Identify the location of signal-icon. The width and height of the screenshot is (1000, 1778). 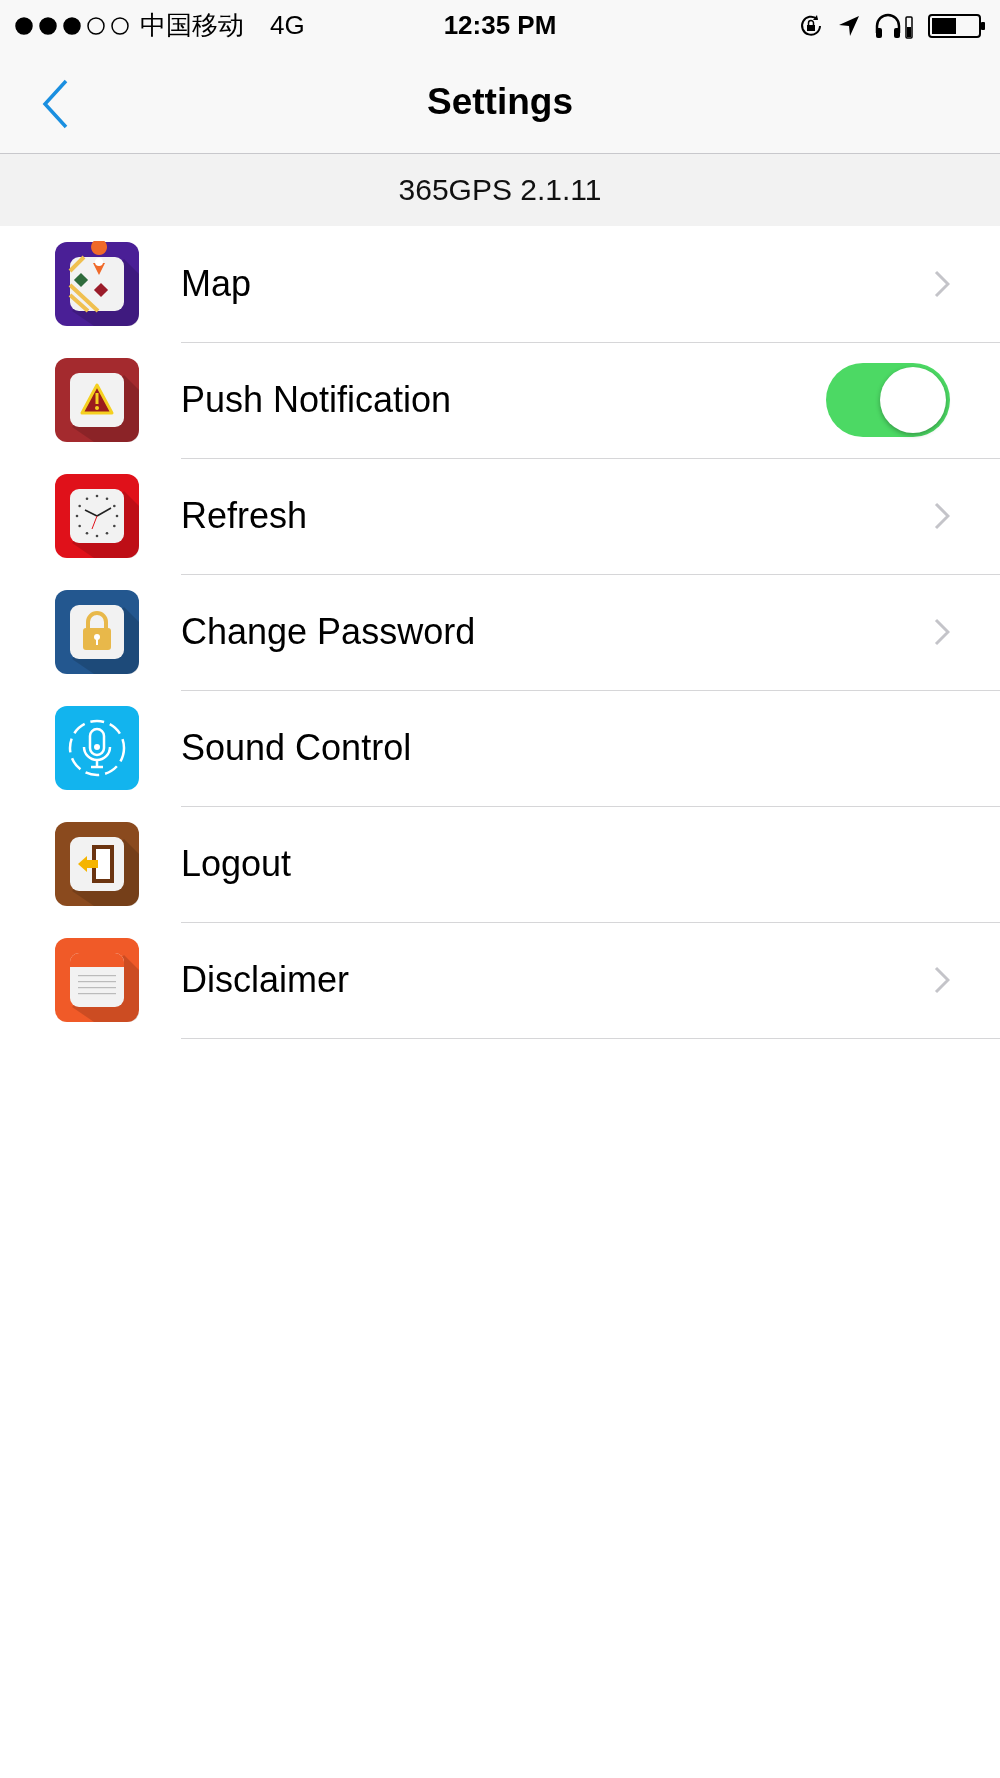
(73, 25).